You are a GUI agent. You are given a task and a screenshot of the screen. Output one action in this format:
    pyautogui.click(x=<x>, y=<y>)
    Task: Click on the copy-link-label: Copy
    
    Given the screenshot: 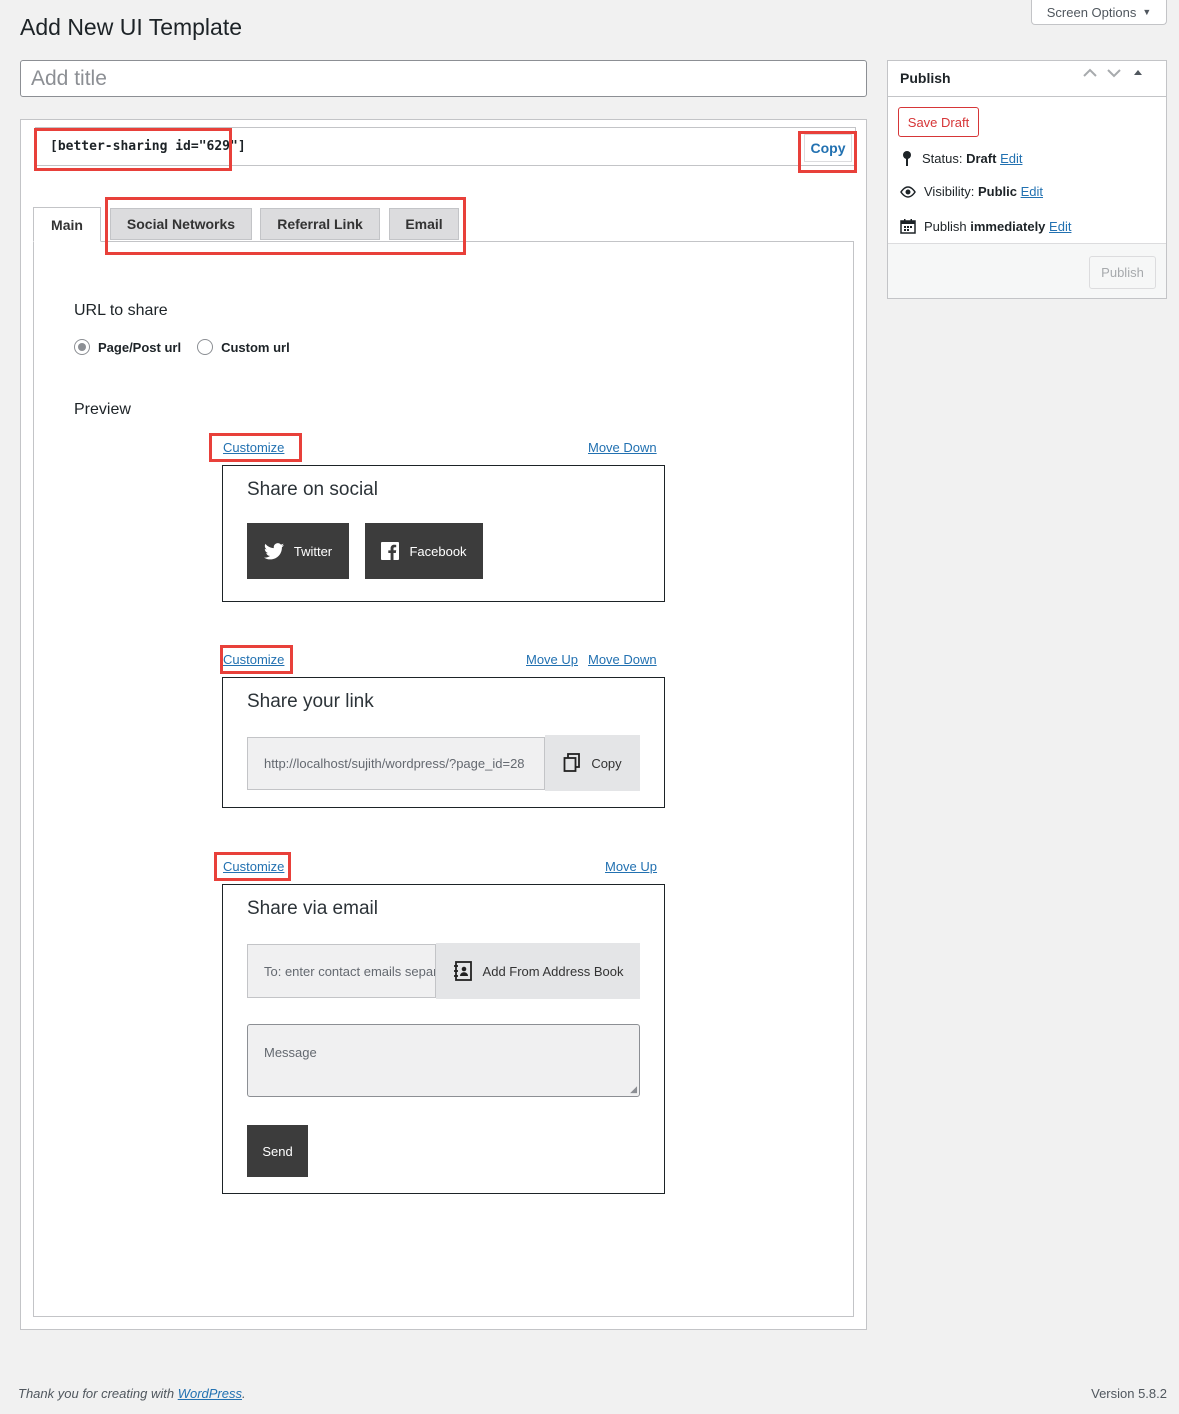 What is the action you would take?
    pyautogui.click(x=606, y=763)
    